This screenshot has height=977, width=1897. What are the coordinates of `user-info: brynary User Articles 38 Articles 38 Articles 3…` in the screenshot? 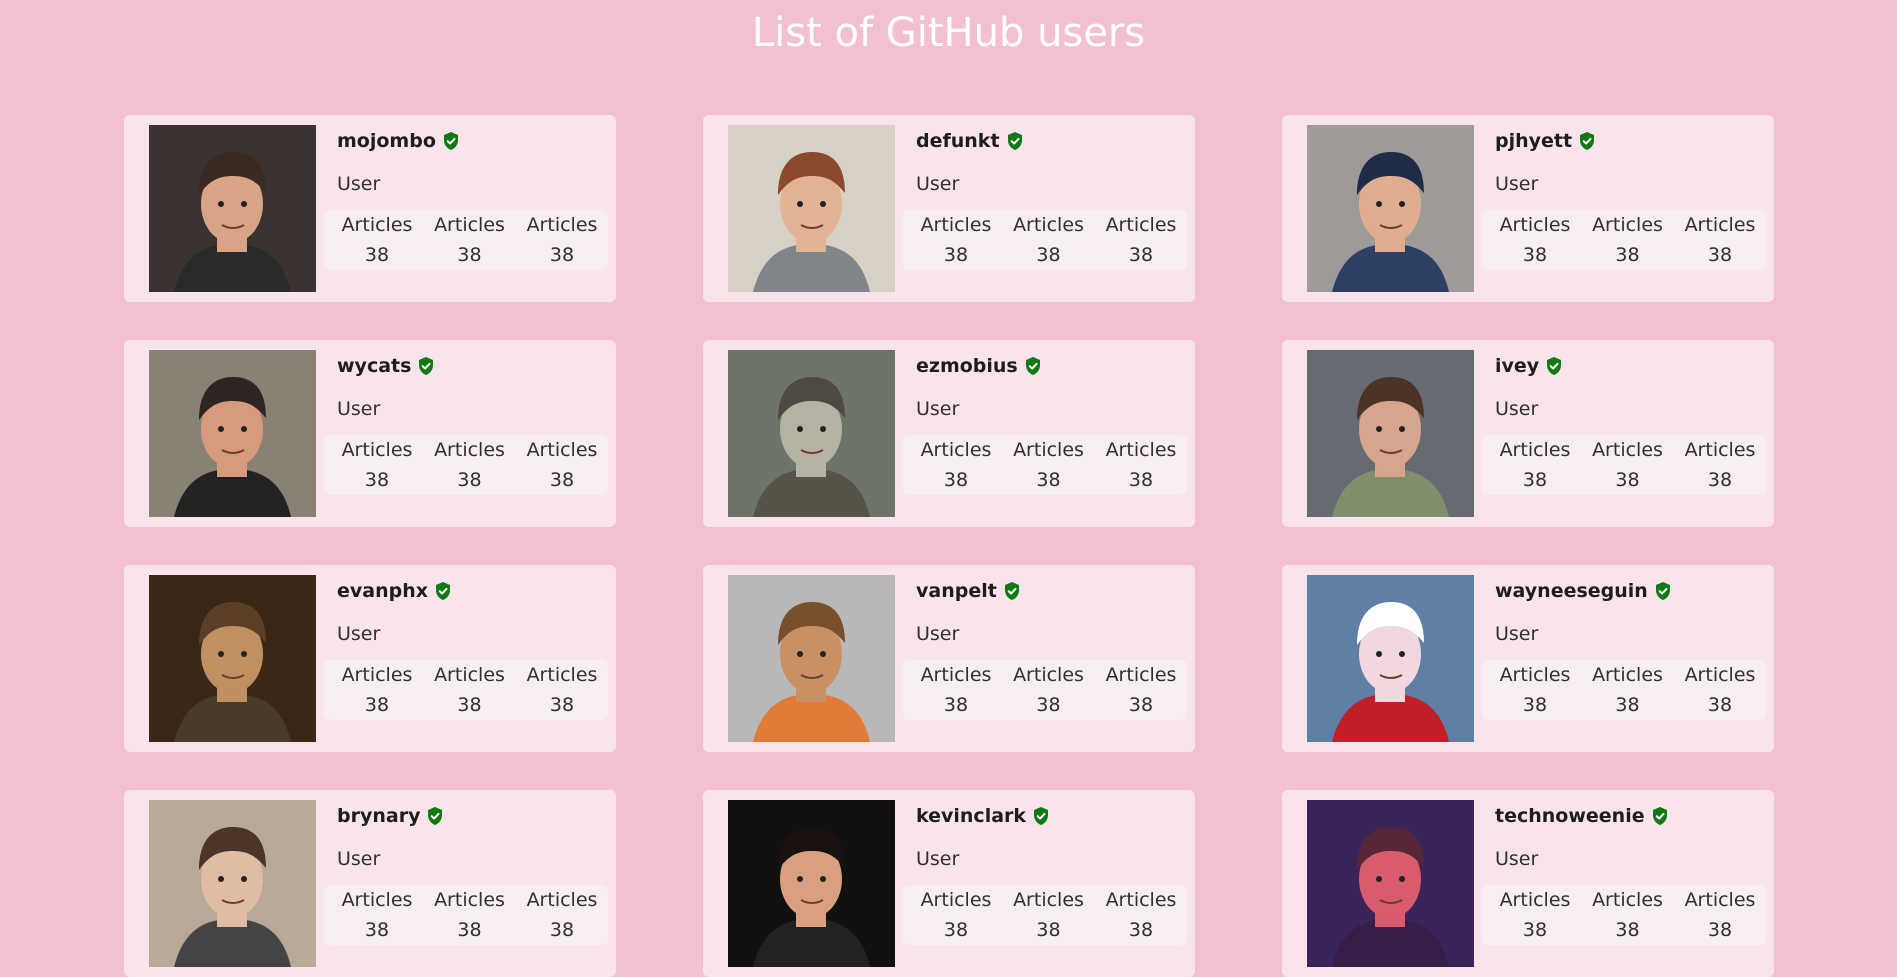 It's located at (466, 872).